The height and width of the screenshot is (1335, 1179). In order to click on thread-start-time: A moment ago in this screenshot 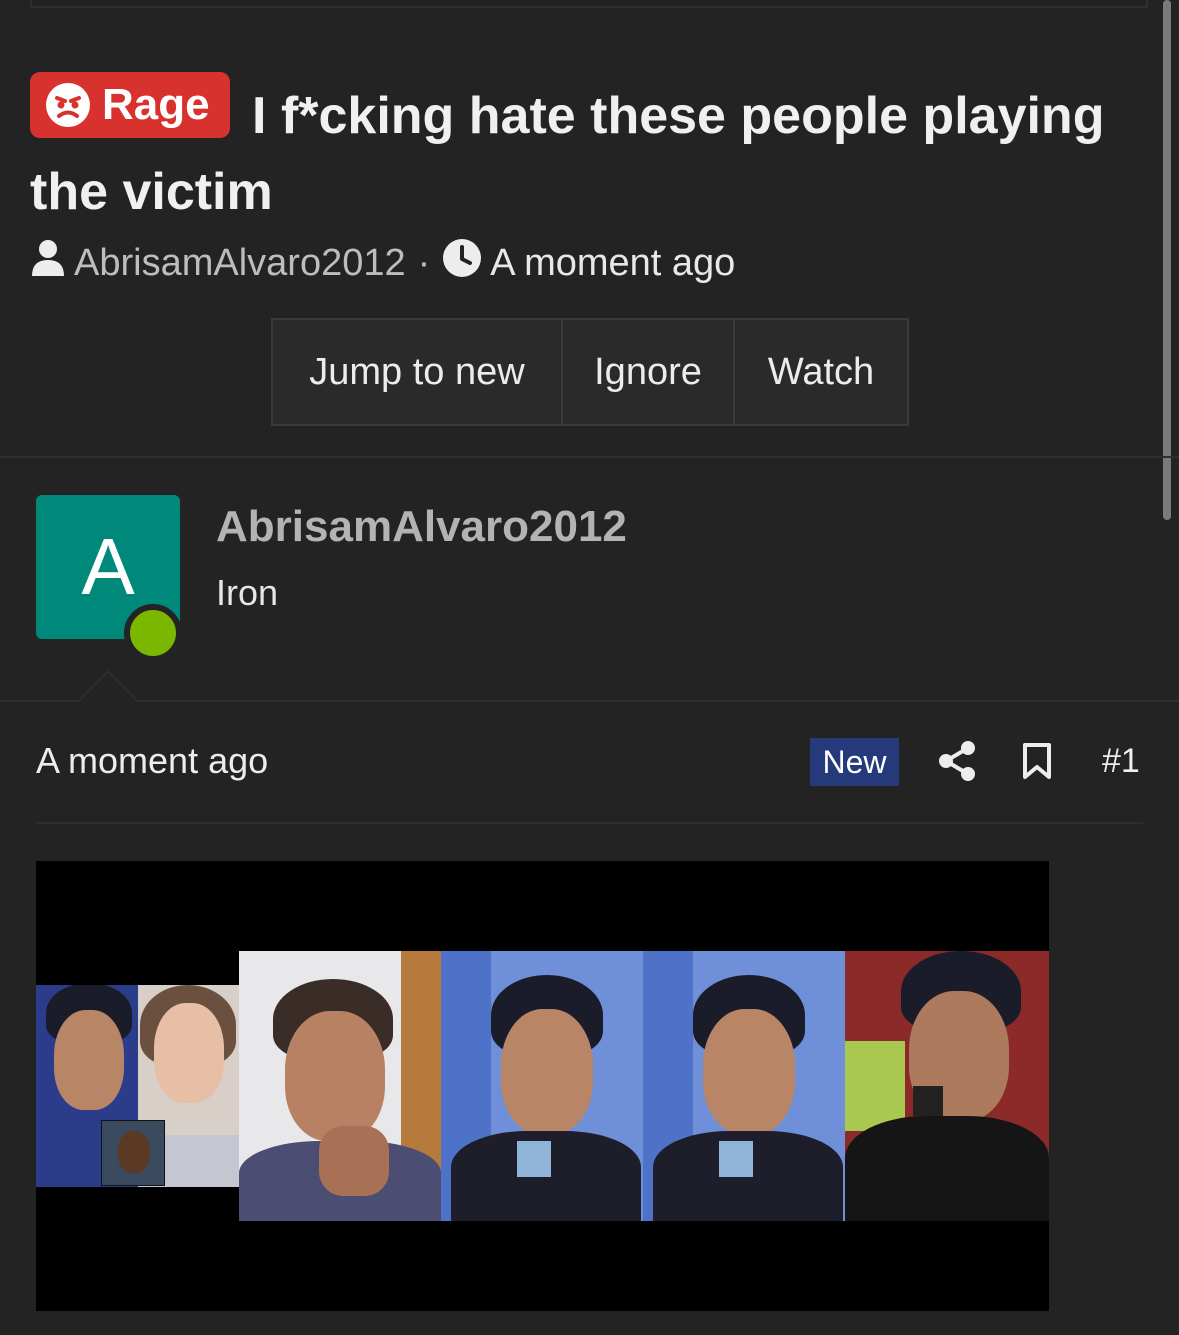, I will do `click(612, 263)`.